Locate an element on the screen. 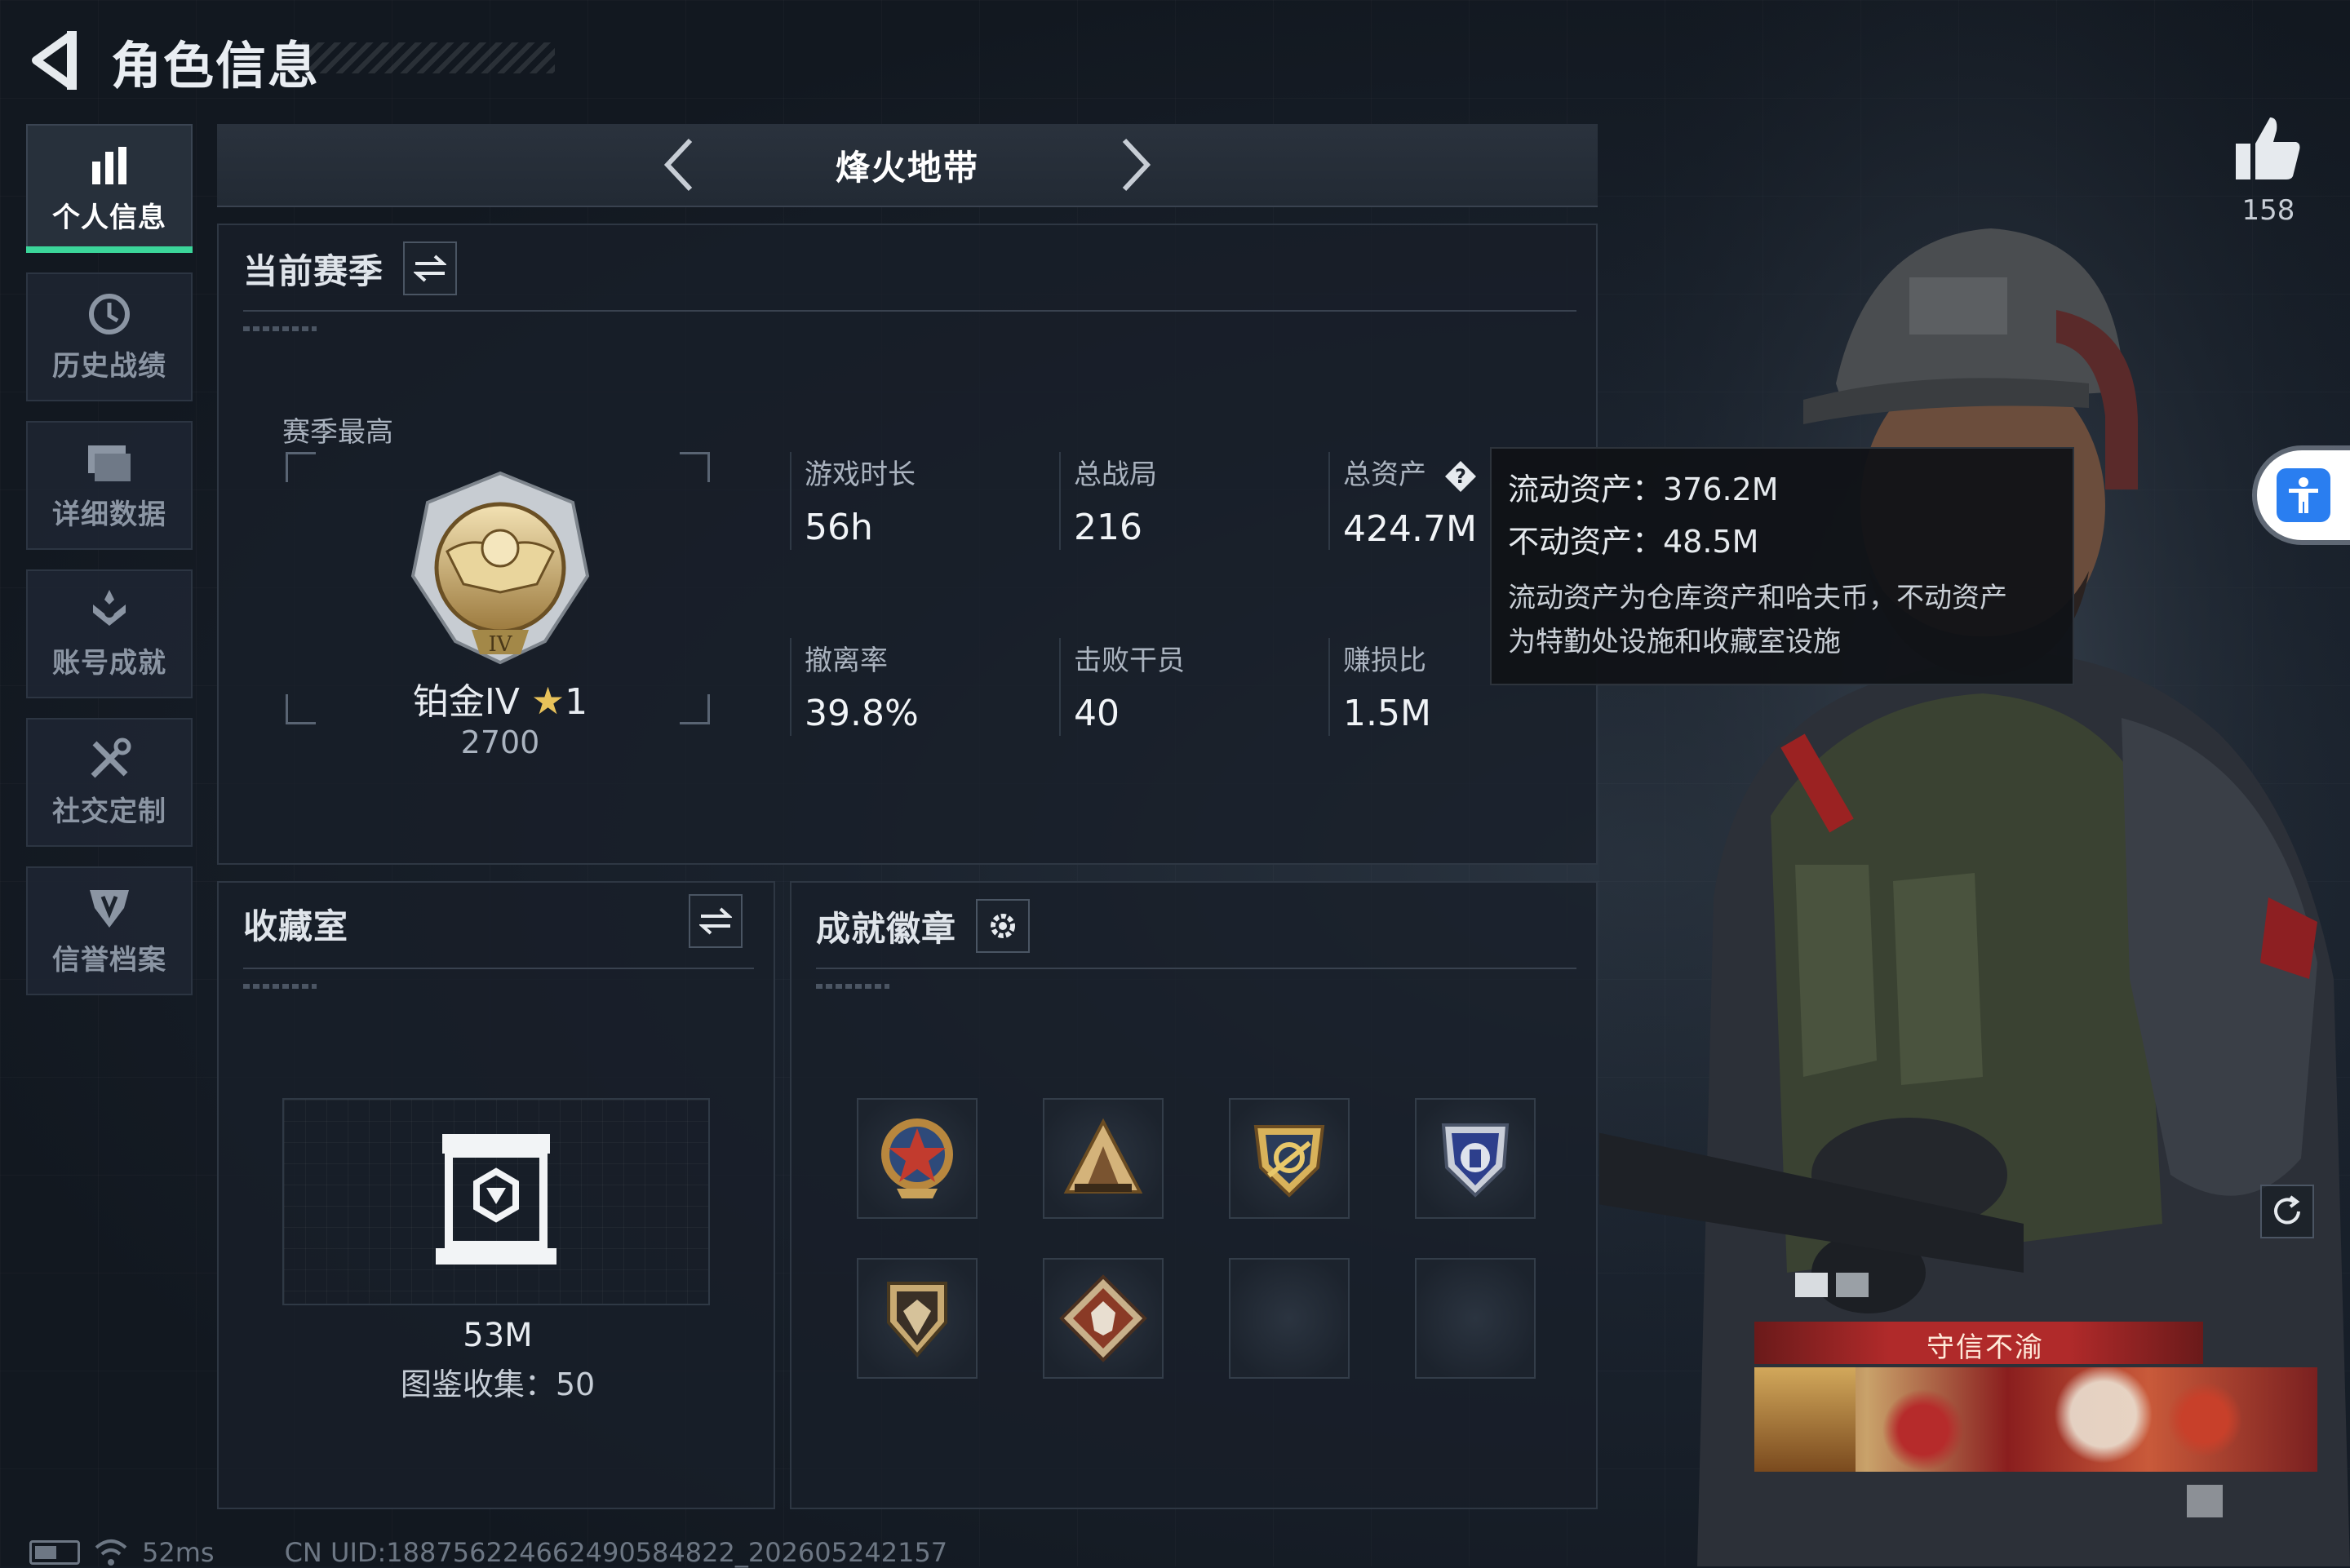  chevron-right-icon is located at coordinates (1136, 165).